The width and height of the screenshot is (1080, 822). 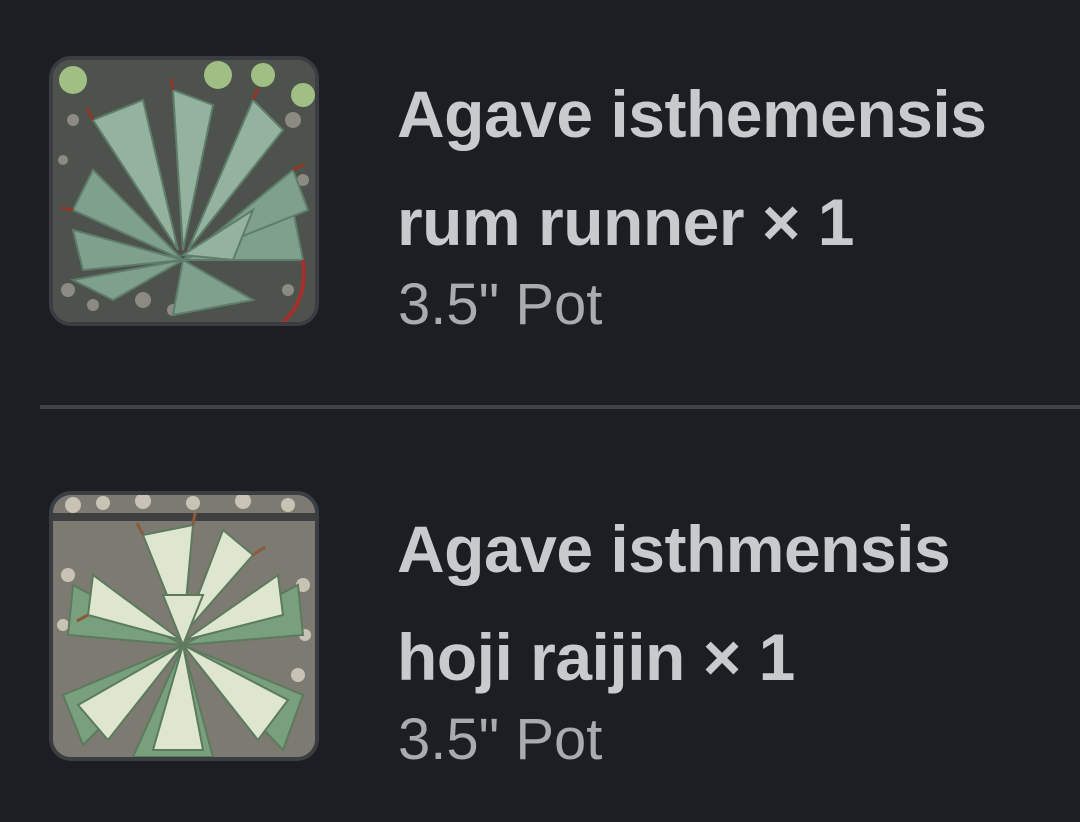 I want to click on product-title-line: rum runner × 1, so click(x=625, y=222).